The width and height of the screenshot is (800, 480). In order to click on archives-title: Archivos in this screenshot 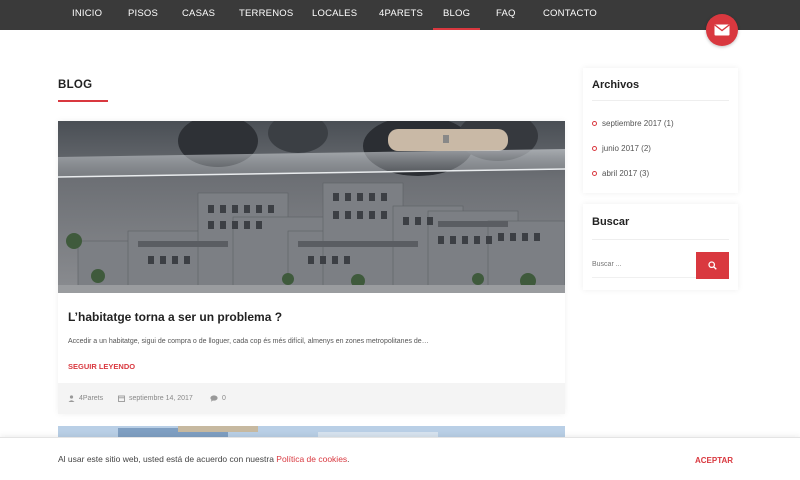, I will do `click(616, 85)`.